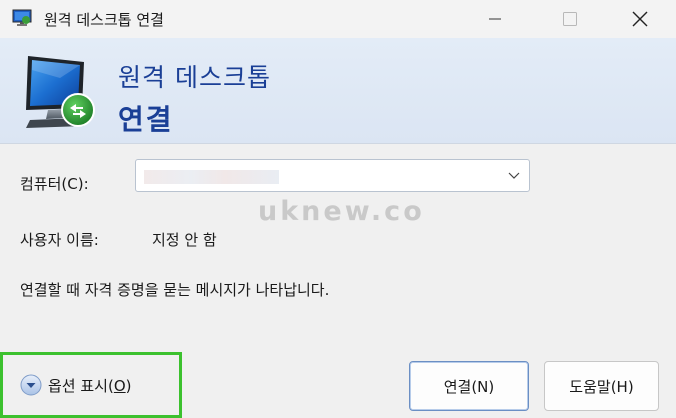 The width and height of the screenshot is (676, 418). I want to click on connect-button: 연결(N), so click(469, 386).